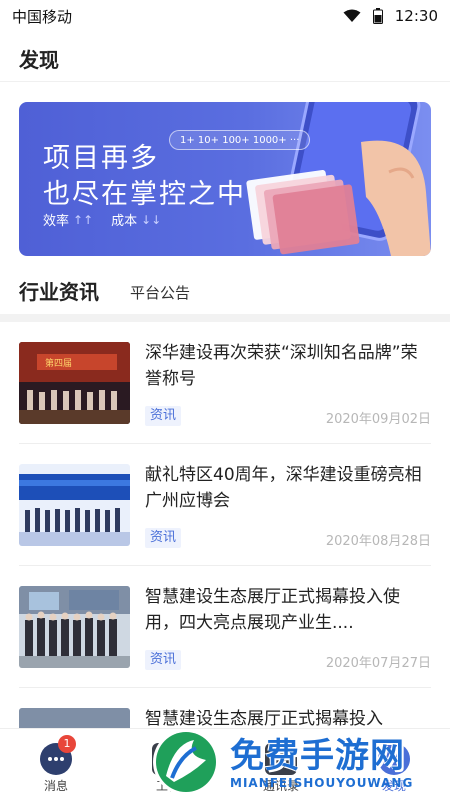  I want to click on page-header: 发现, so click(225, 57).